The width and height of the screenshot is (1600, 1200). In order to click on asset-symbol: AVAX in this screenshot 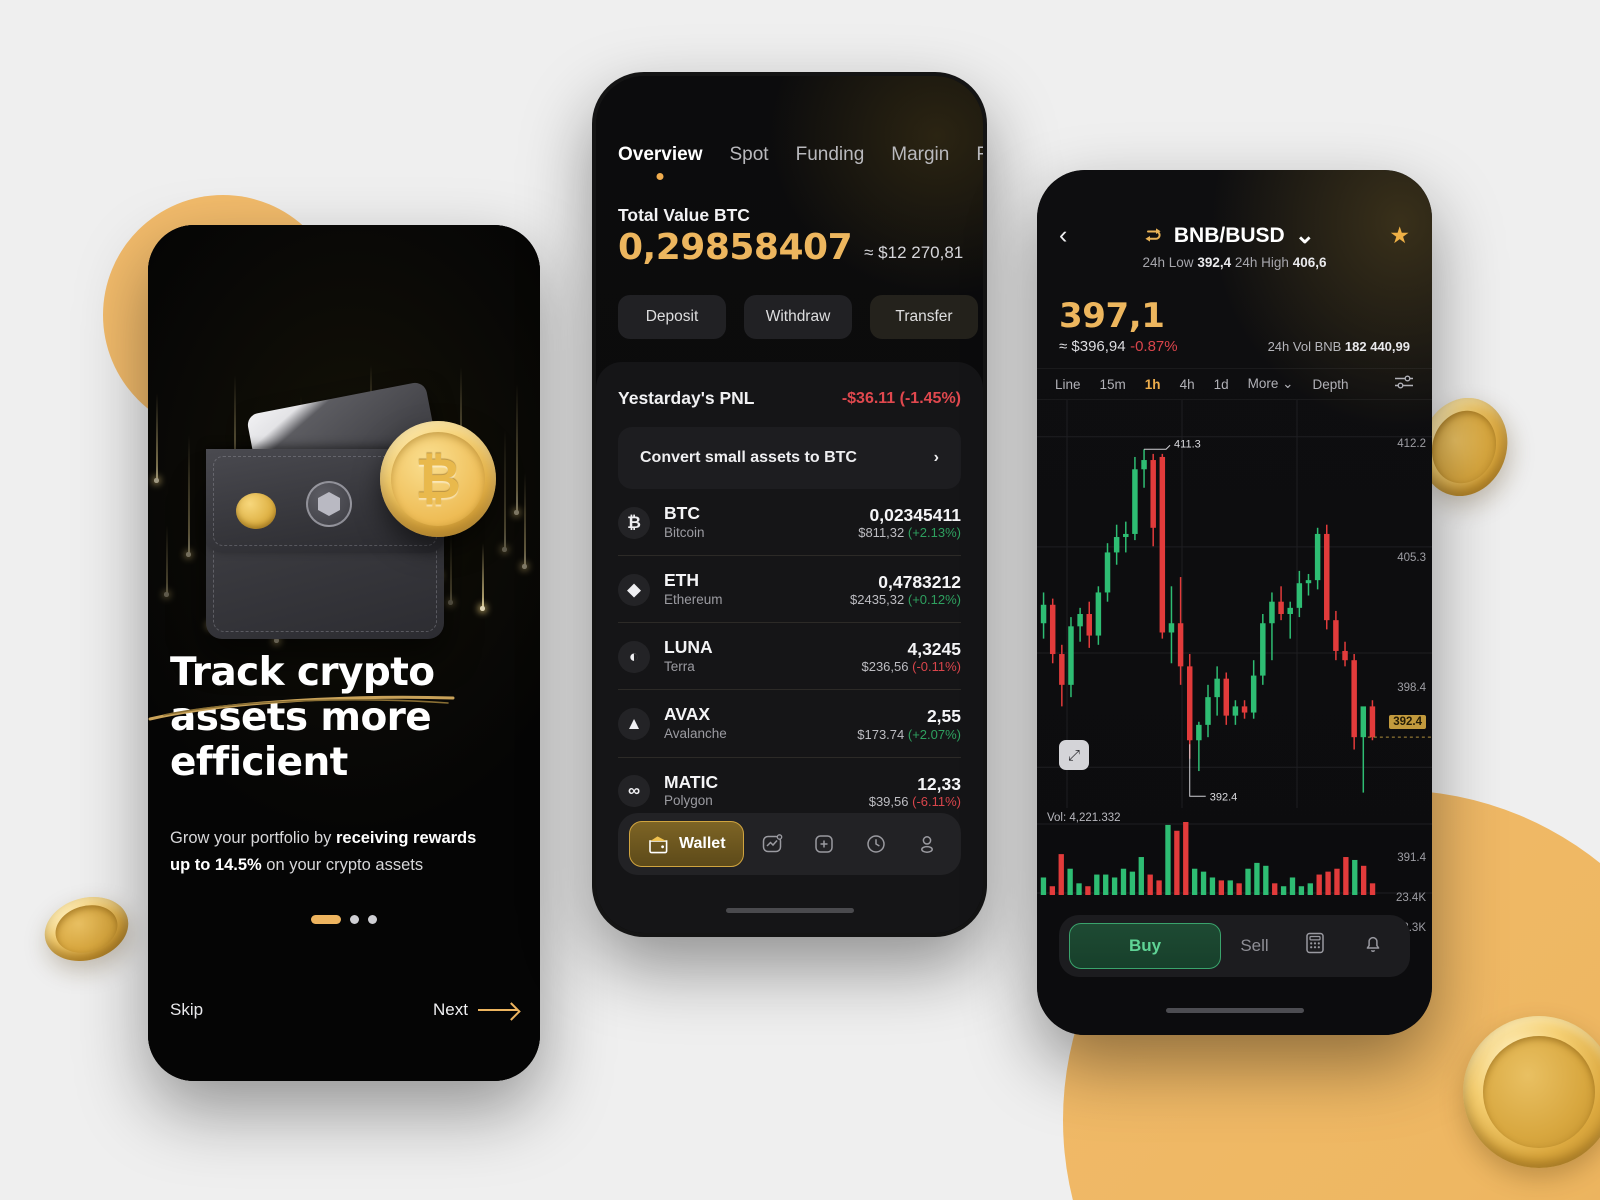, I will do `click(687, 714)`.